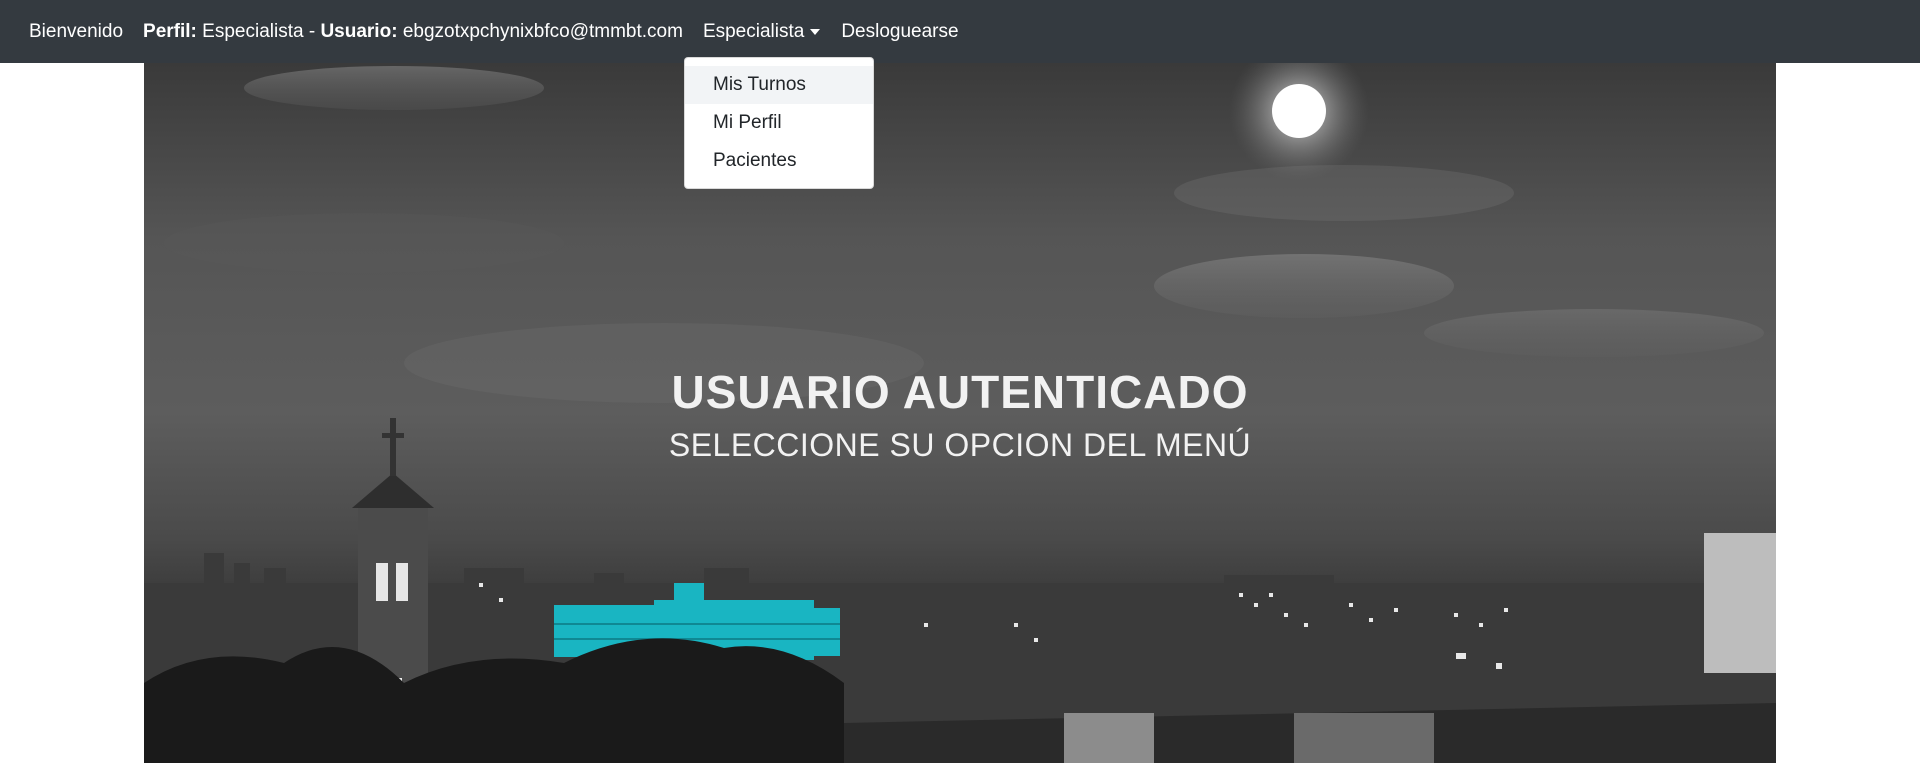 The width and height of the screenshot is (1920, 764). I want to click on user-label: Usuario:, so click(359, 31).